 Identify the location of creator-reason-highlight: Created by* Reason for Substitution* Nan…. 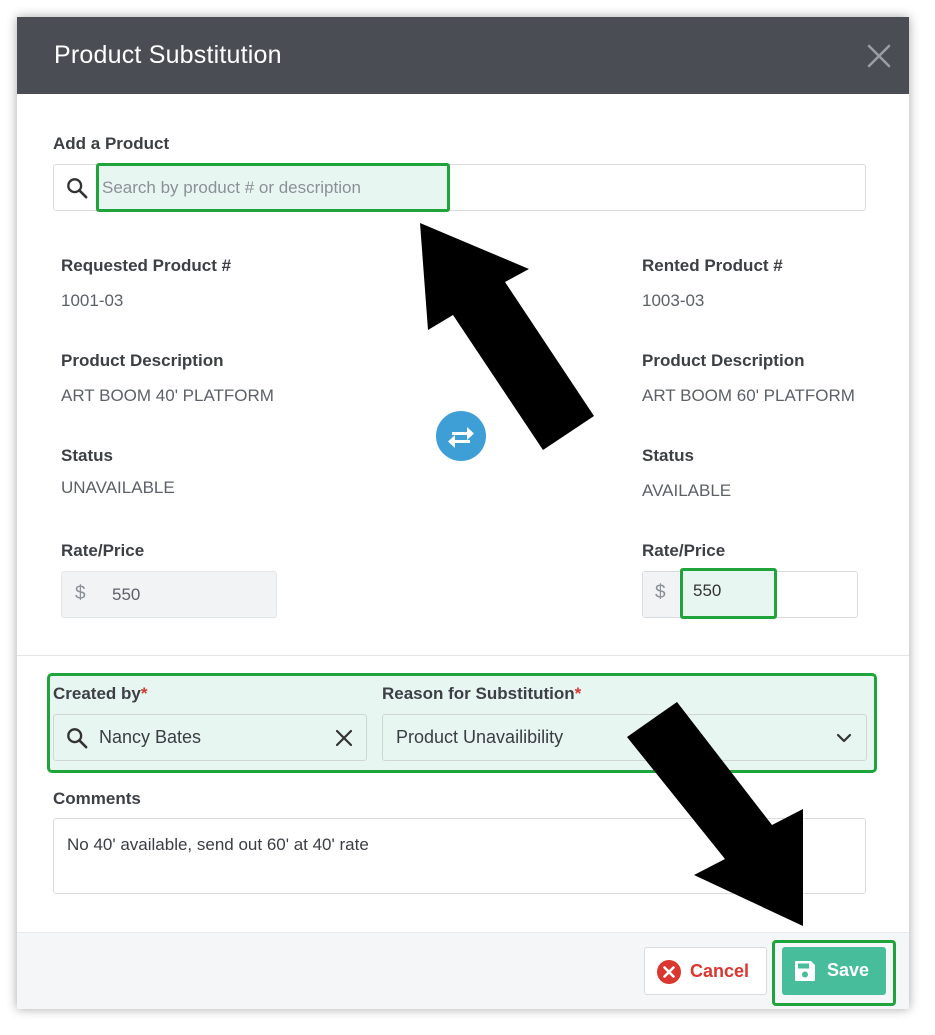
(462, 723).